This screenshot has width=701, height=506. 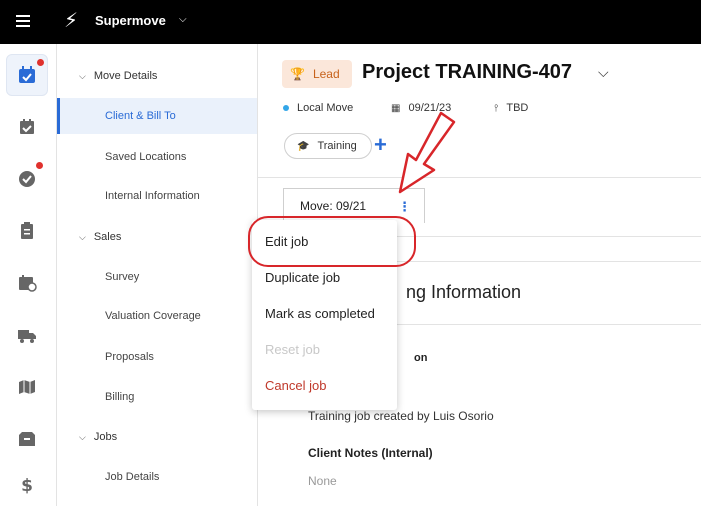 I want to click on menu-item-cancel-job: Cancel job, so click(x=295, y=385).